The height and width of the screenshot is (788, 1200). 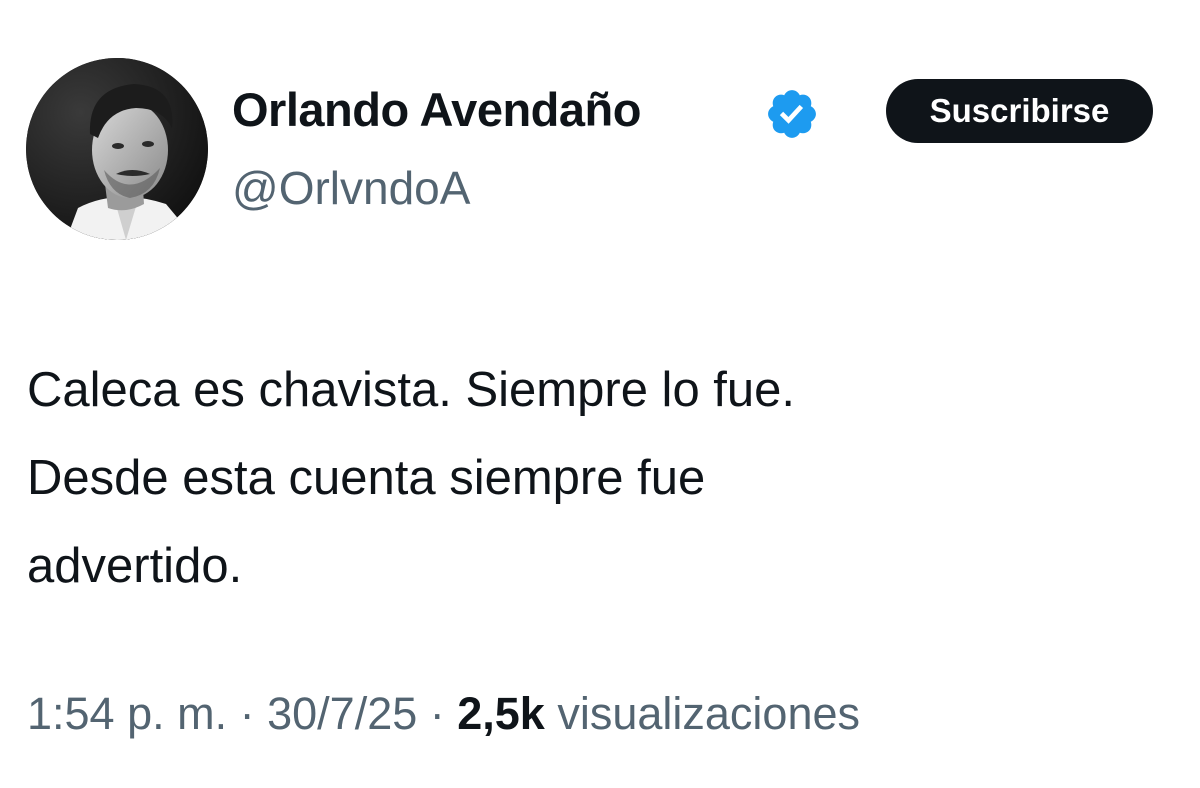 I want to click on author-handle: @OrlvndoA, so click(x=351, y=188).